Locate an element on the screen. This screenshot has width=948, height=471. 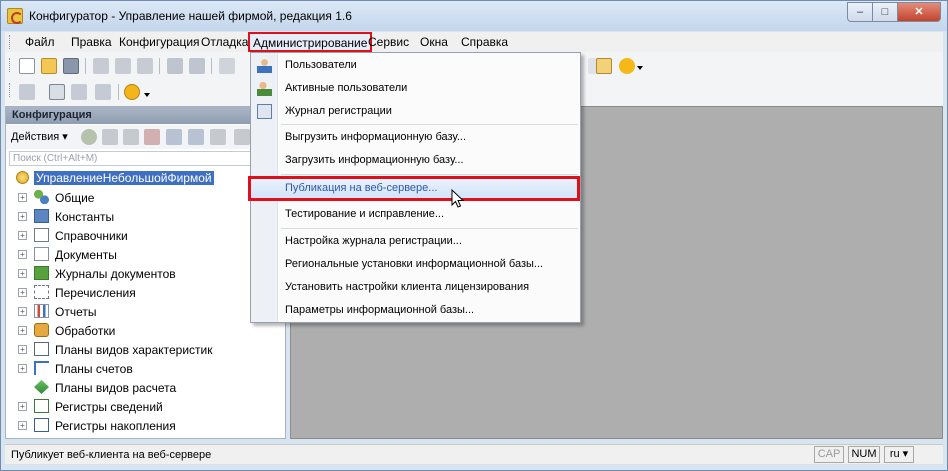
menu-item-active-users: Активные пользователи is located at coordinates (415, 88).